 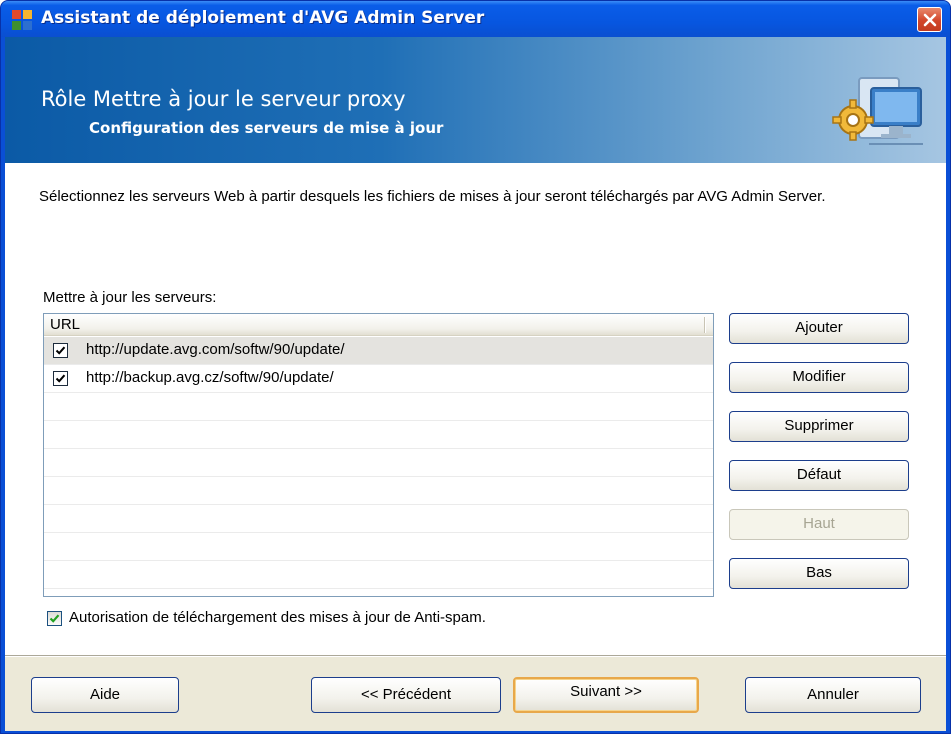 I want to click on table-row: http://update.avg.com/softw/90/update/, so click(x=378, y=351).